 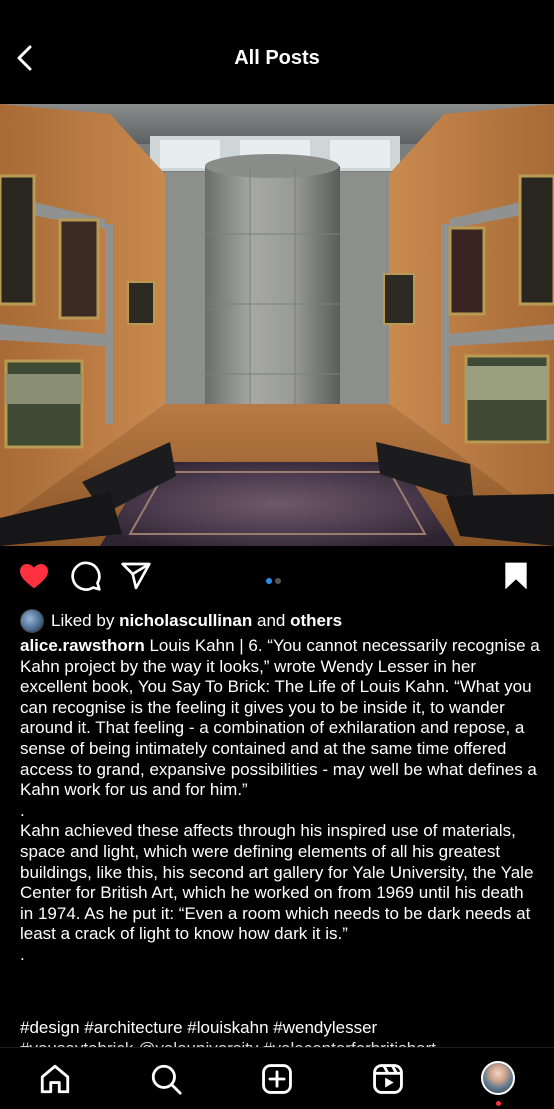 I want to click on heart-icon, so click(x=34, y=576).